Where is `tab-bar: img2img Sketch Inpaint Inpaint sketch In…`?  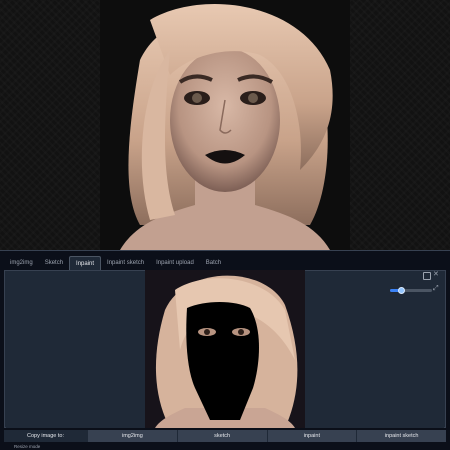
tab-bar: img2img Sketch Inpaint Inpaint sketch In… is located at coordinates (115, 263).